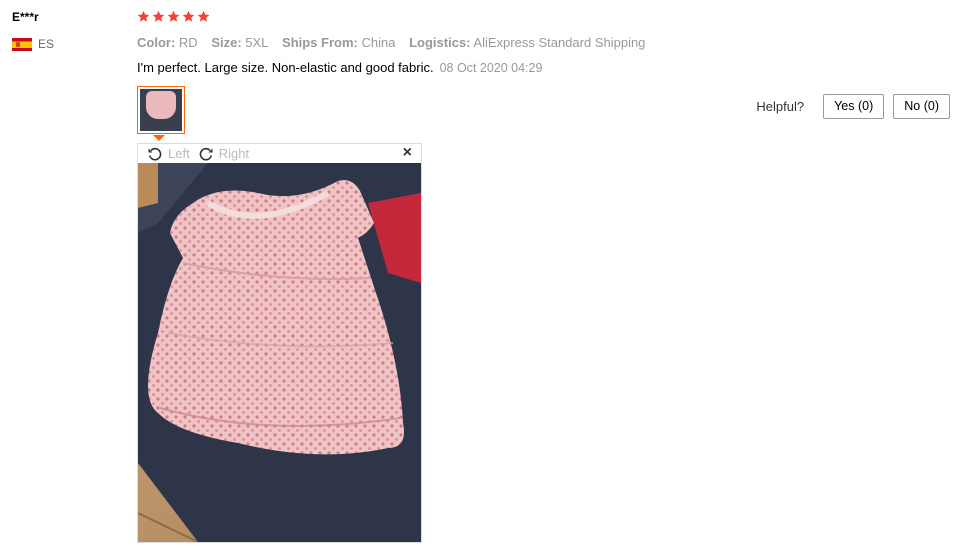 The width and height of the screenshot is (975, 551). I want to click on helpful-yes-button: Yes (0), so click(854, 106).